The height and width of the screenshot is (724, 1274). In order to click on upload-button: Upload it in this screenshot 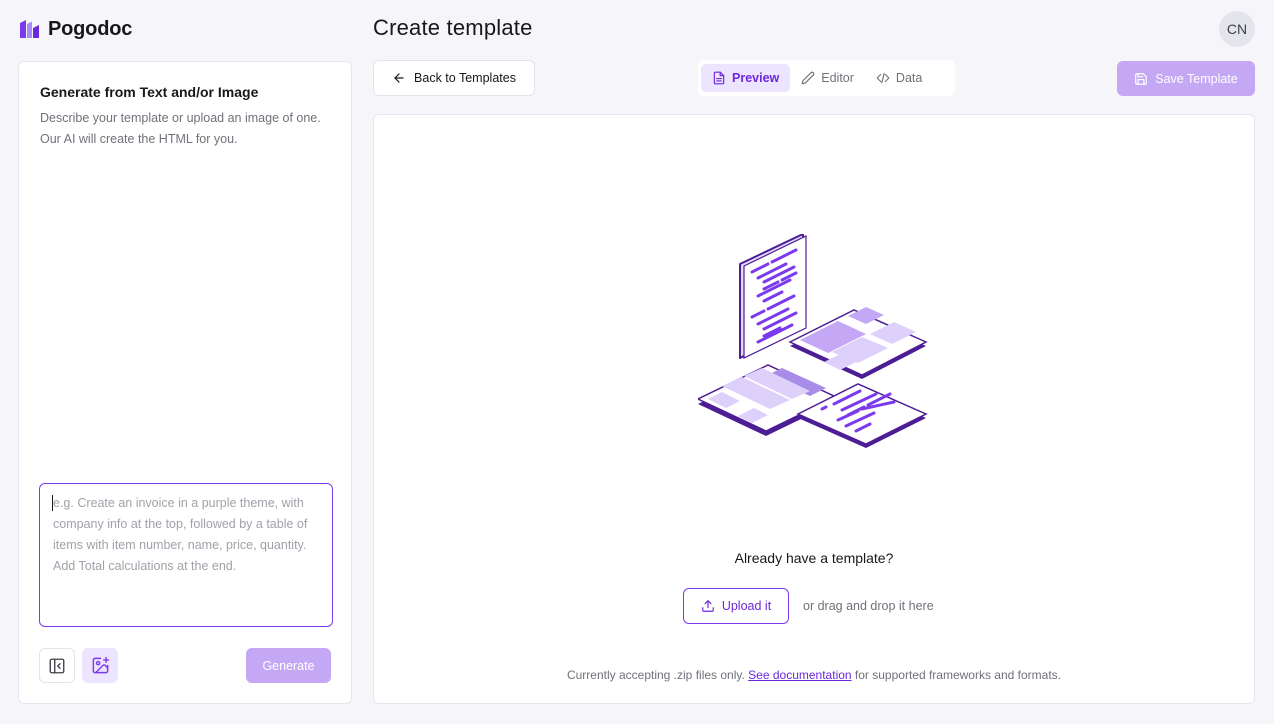, I will do `click(736, 606)`.